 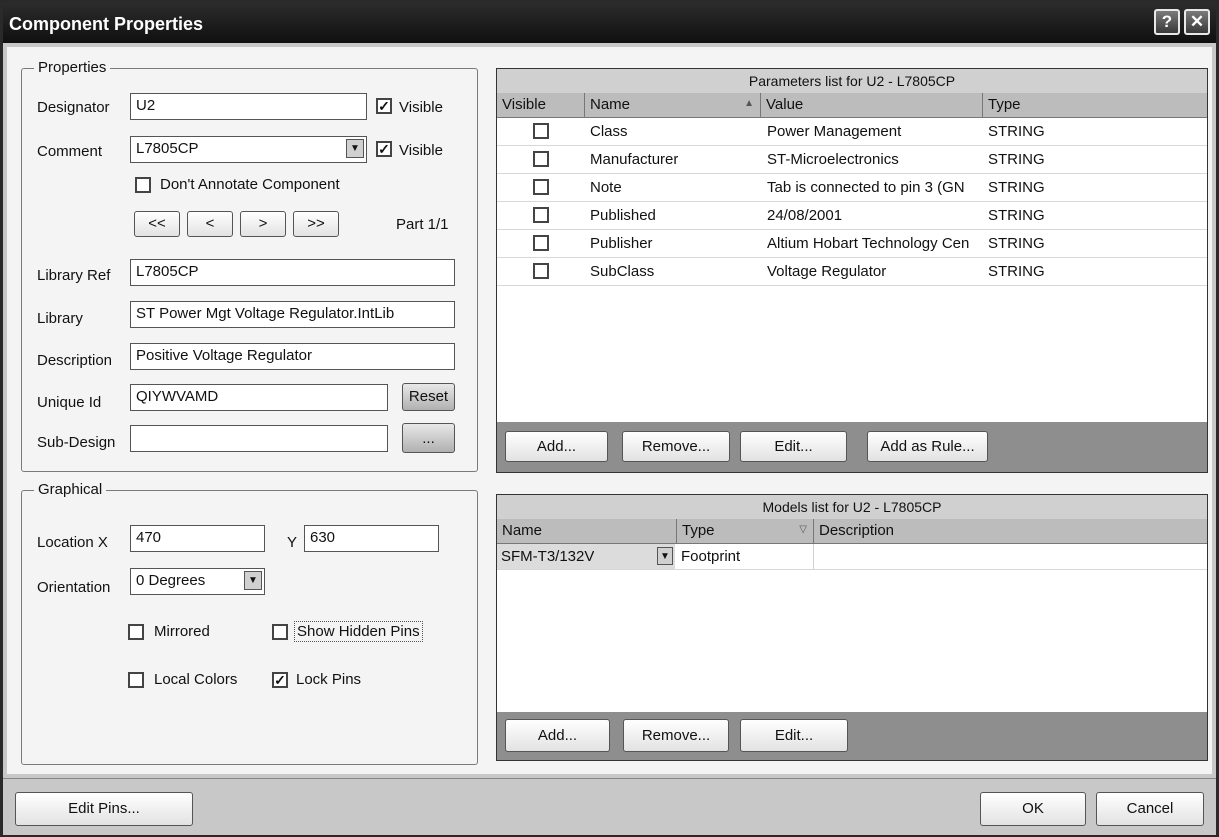 What do you see at coordinates (143, 185) in the screenshot?
I see `dont-annotate-checkbox` at bounding box center [143, 185].